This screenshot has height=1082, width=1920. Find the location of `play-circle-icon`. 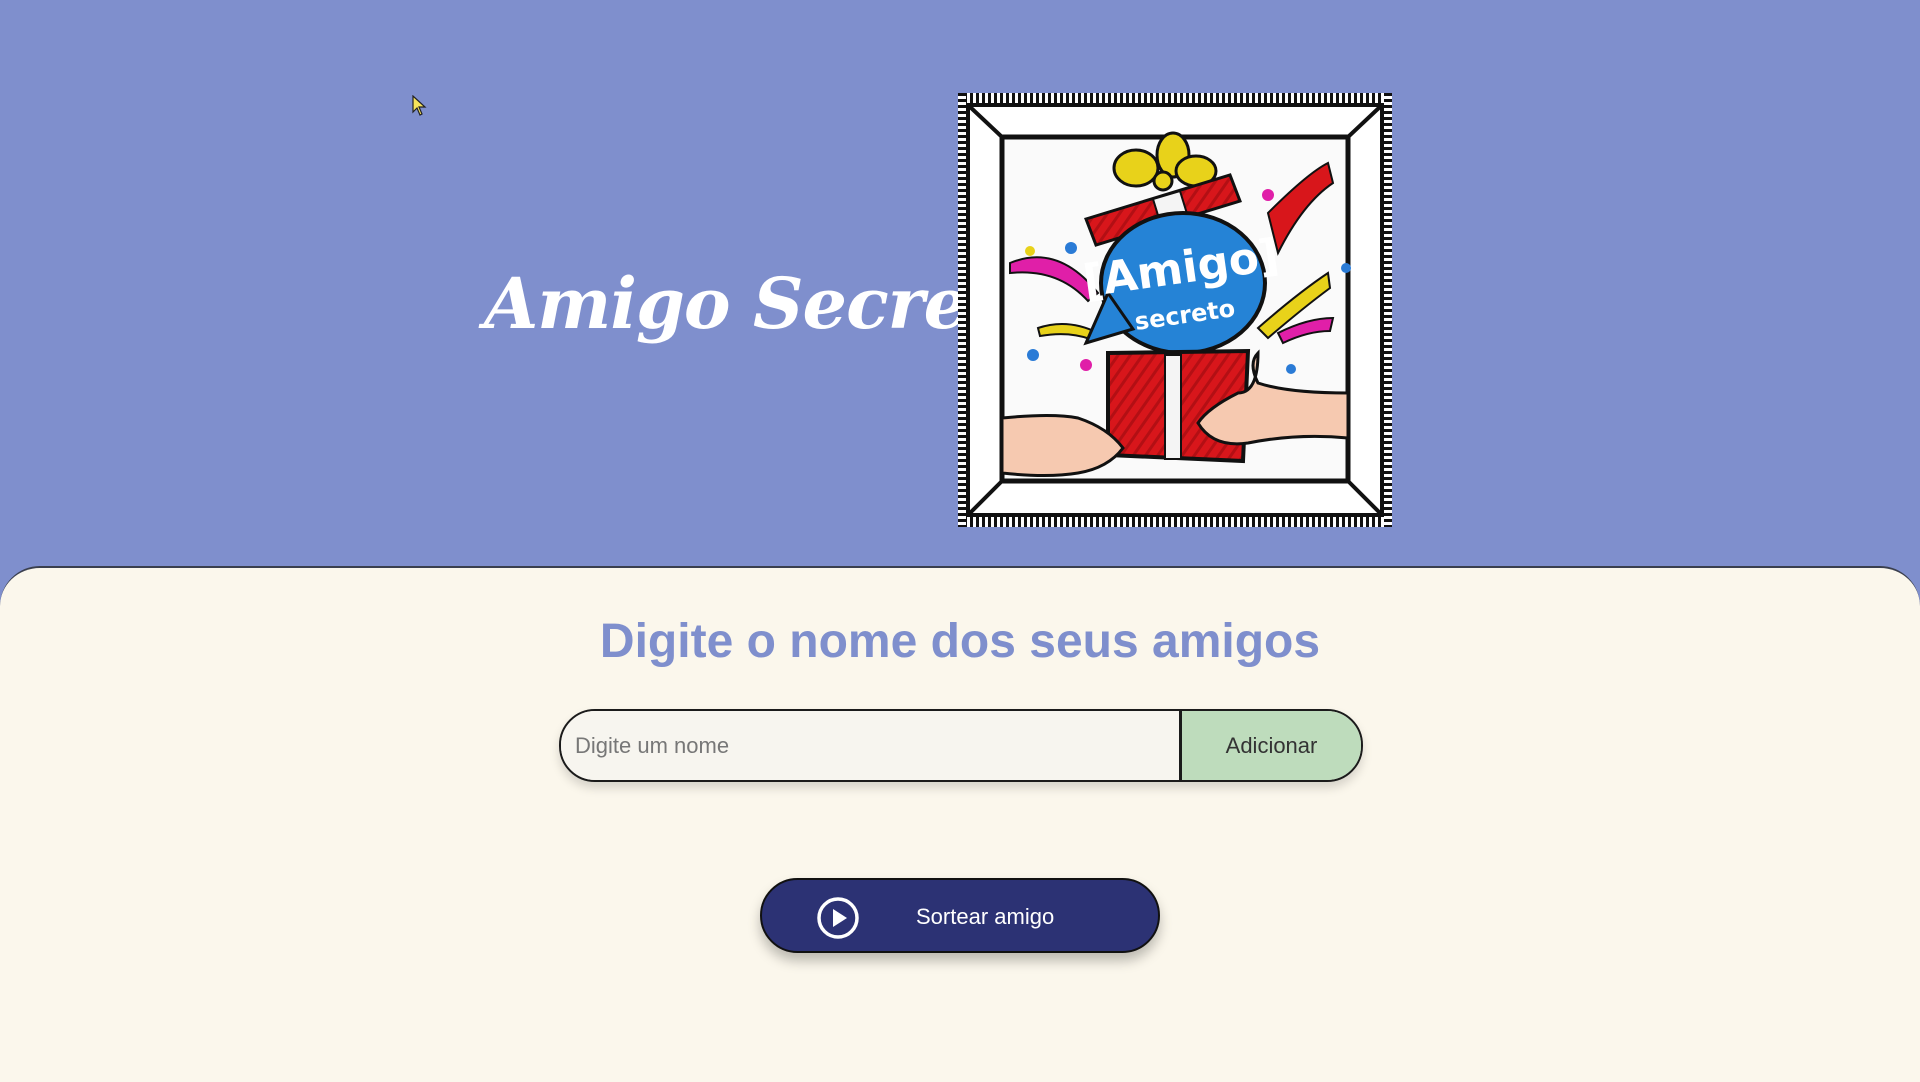

play-circle-icon is located at coordinates (838, 918).